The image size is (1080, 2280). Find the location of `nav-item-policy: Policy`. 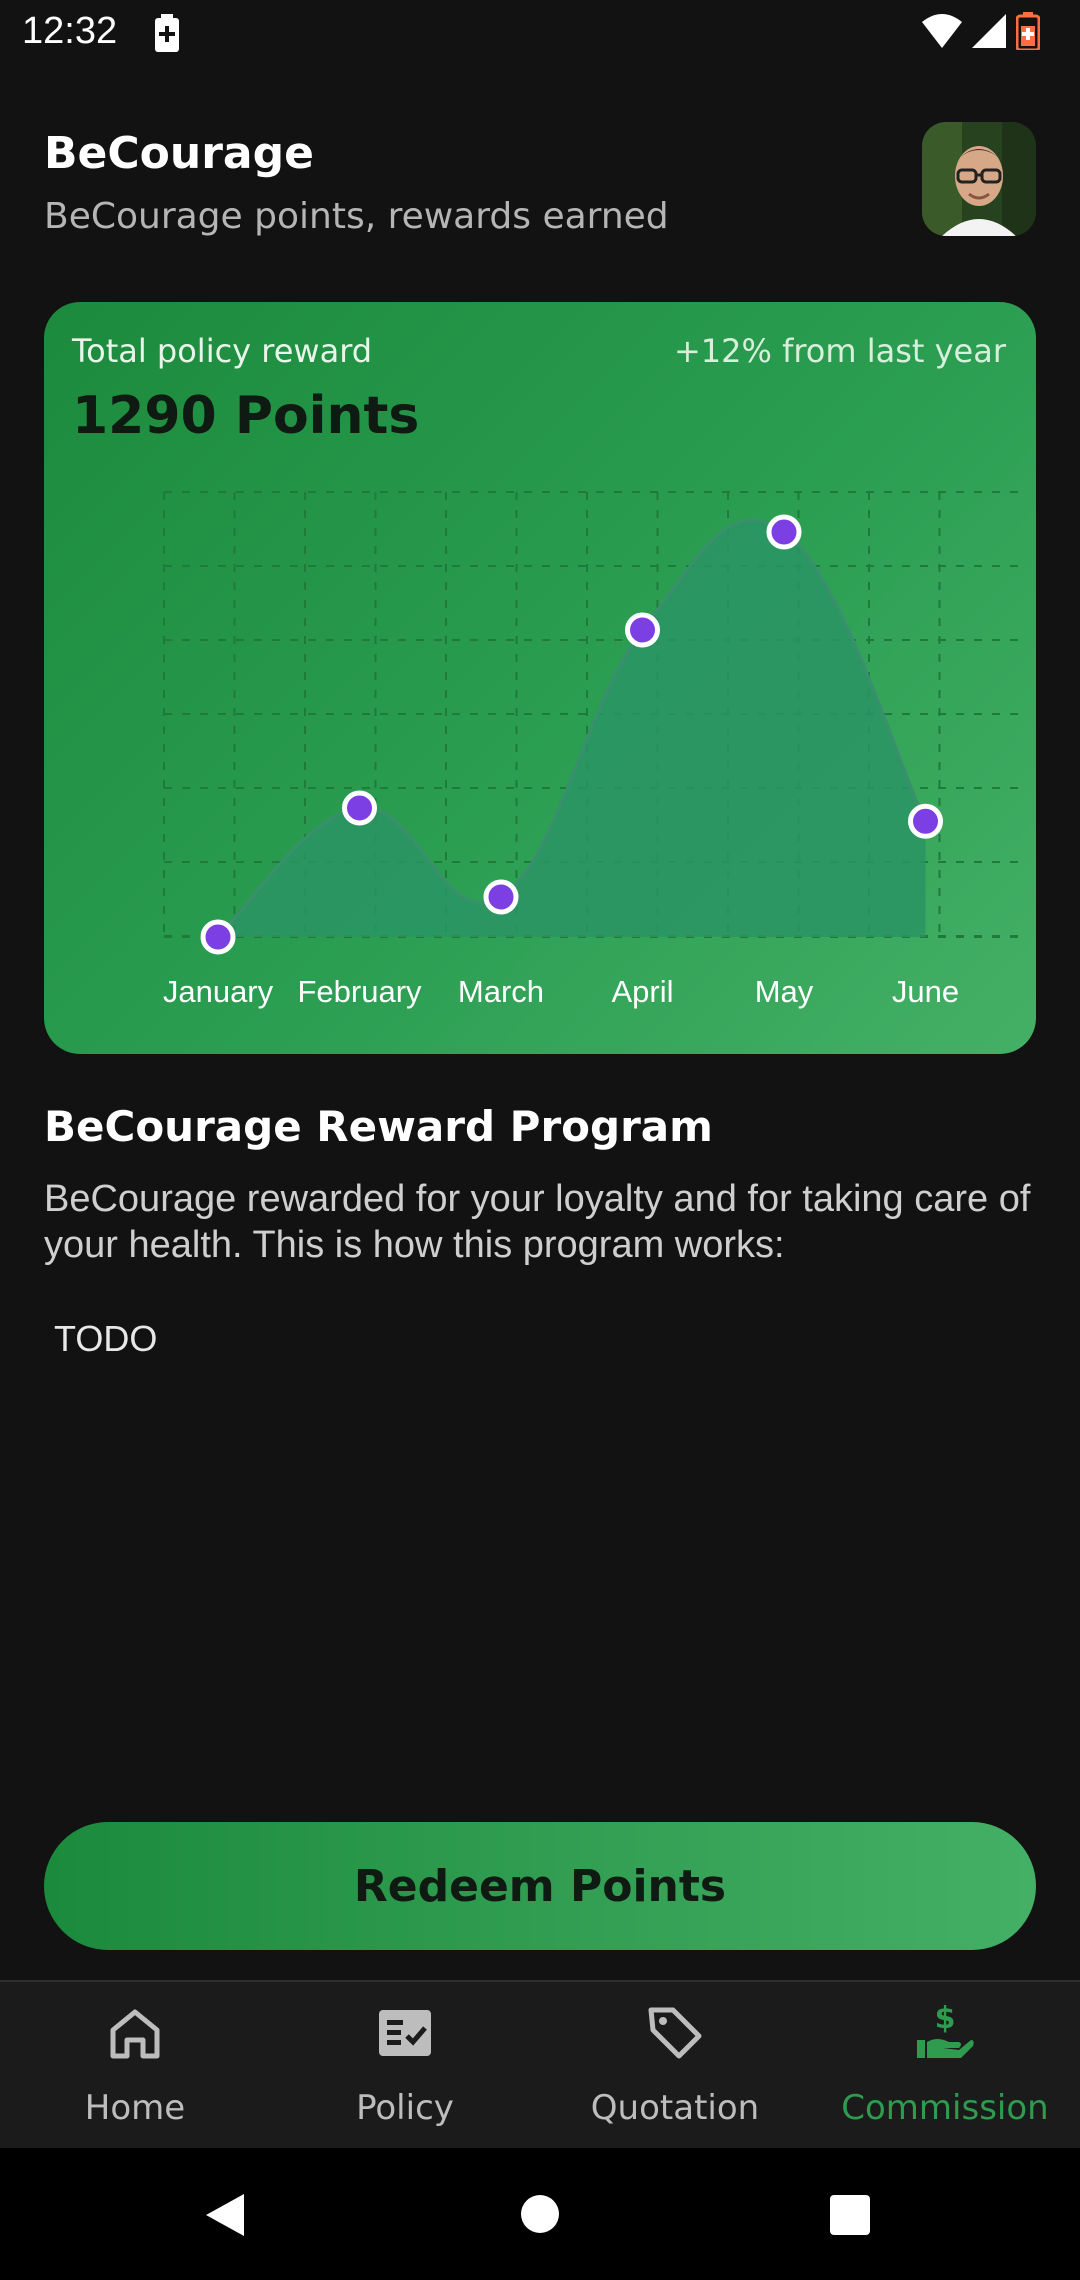

nav-item-policy: Policy is located at coordinates (405, 2066).